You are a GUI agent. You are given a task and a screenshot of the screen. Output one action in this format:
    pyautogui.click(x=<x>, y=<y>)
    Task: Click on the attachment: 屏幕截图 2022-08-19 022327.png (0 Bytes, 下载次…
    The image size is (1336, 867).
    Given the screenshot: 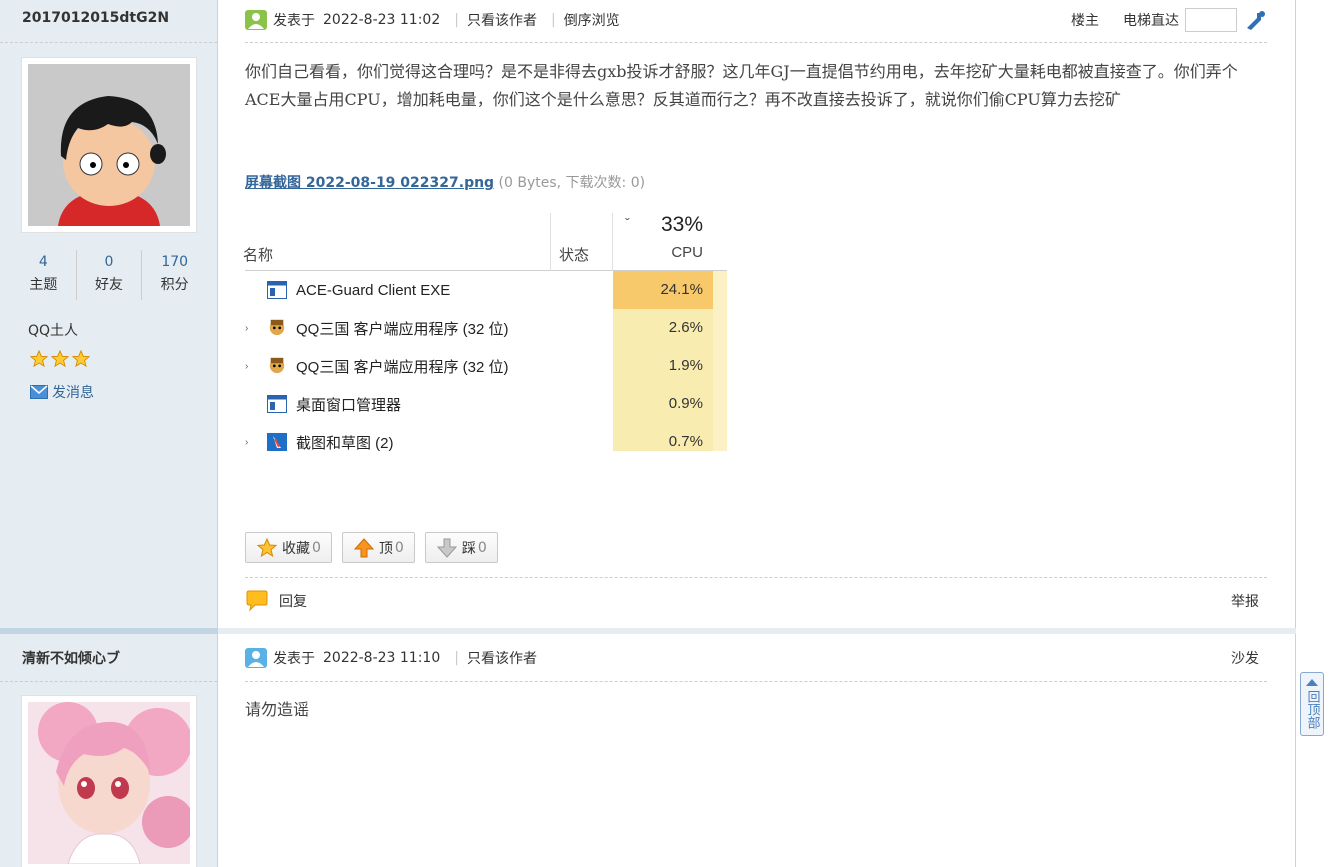 What is the action you would take?
    pyautogui.click(x=445, y=182)
    